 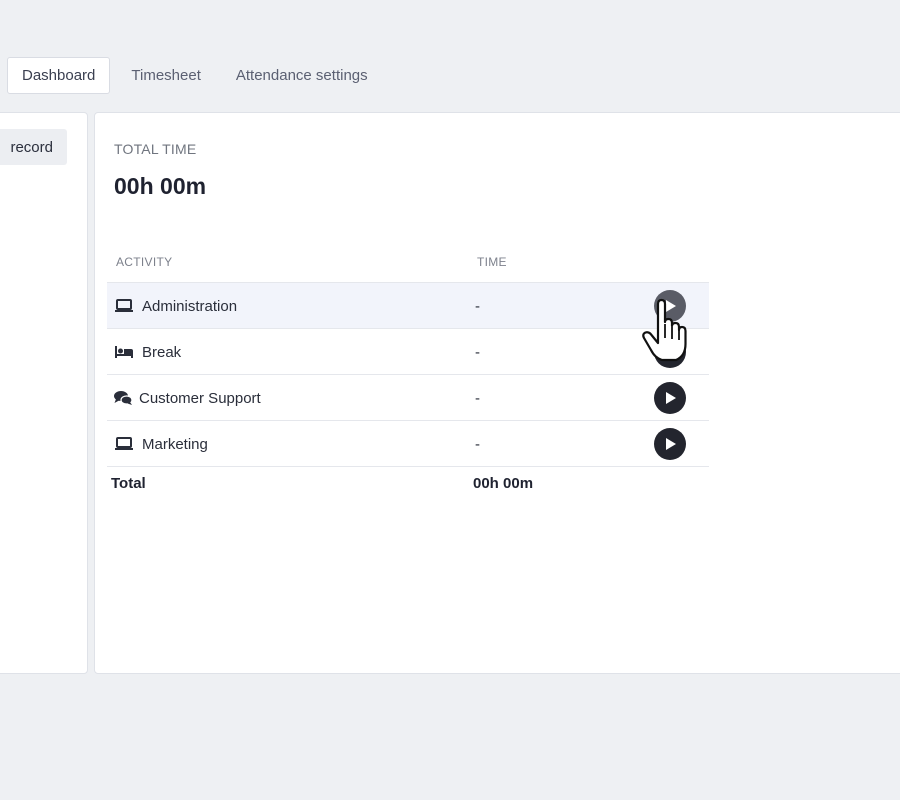 What do you see at coordinates (175, 444) in the screenshot?
I see `activity-name: Marketing` at bounding box center [175, 444].